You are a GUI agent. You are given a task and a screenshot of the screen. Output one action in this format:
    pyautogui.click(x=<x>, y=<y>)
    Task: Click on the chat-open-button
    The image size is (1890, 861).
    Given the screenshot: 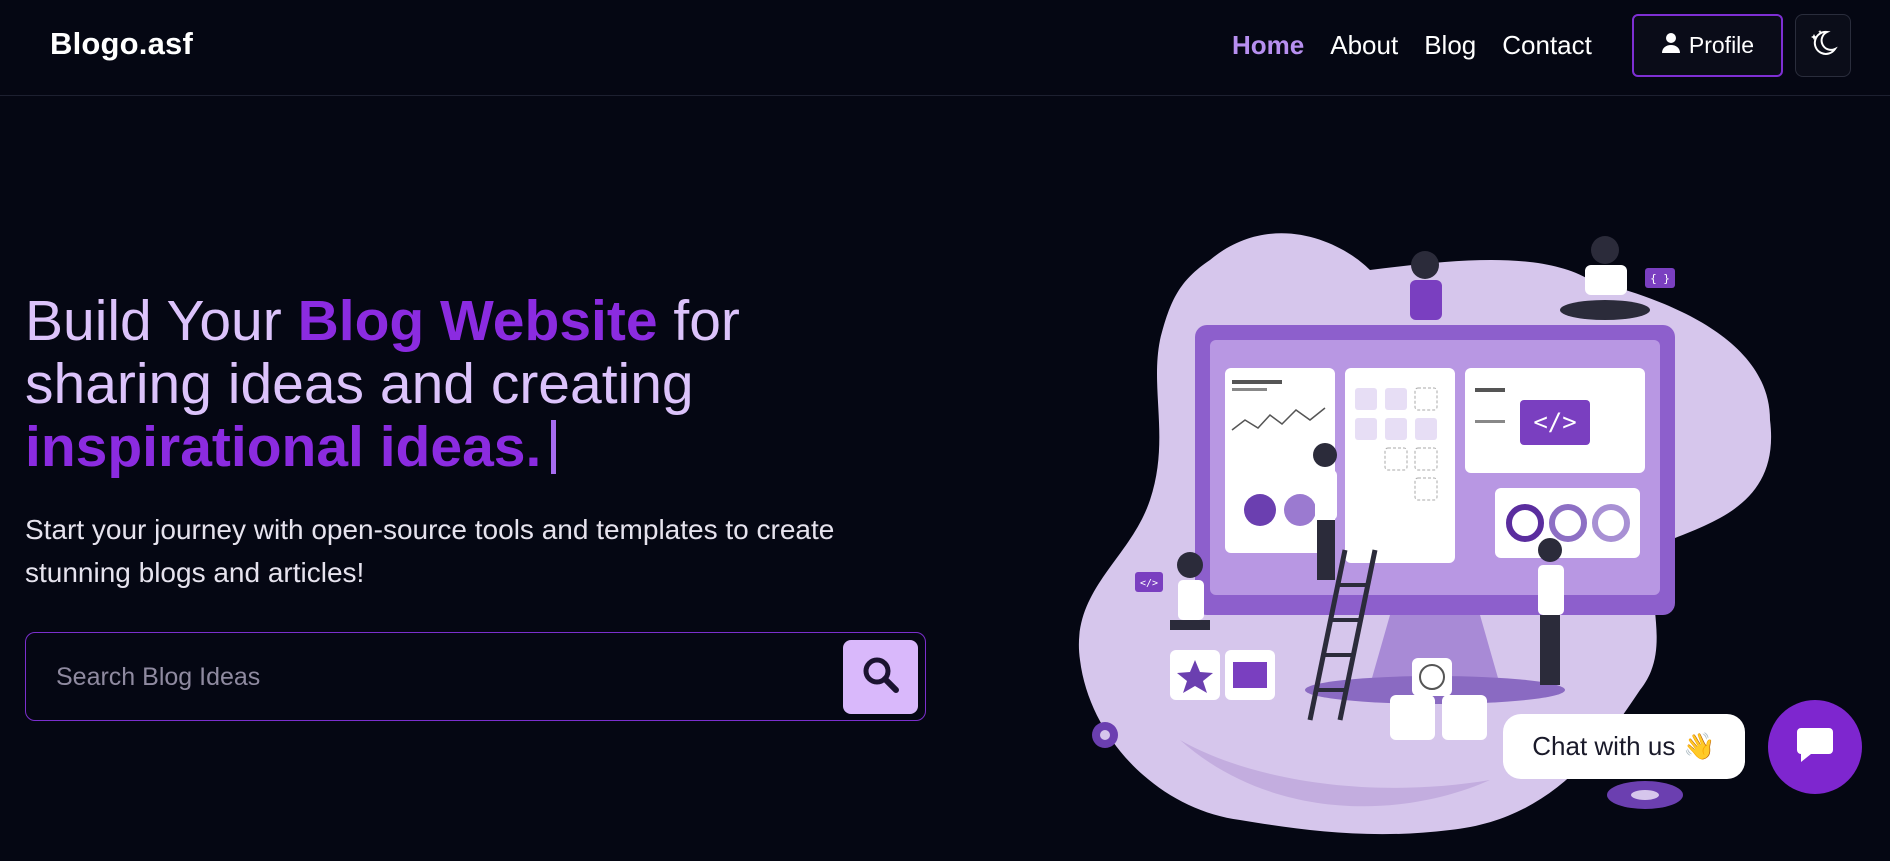 What is the action you would take?
    pyautogui.click(x=1815, y=747)
    